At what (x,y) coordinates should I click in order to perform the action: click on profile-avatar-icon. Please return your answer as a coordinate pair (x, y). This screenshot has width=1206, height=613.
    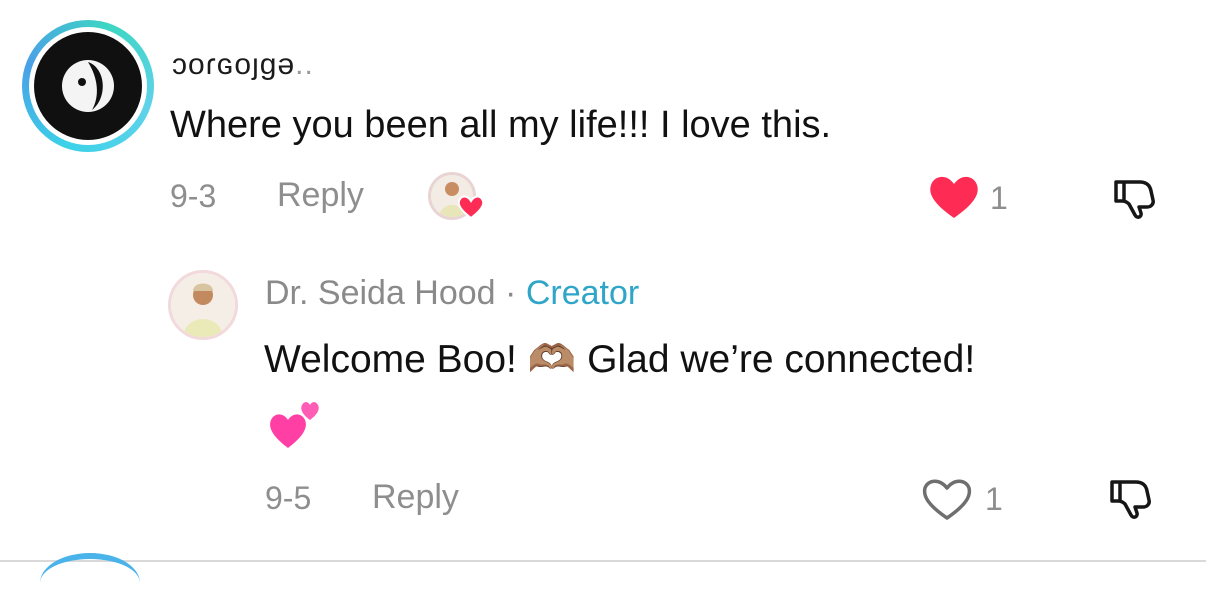
    Looking at the image, I should click on (88, 86).